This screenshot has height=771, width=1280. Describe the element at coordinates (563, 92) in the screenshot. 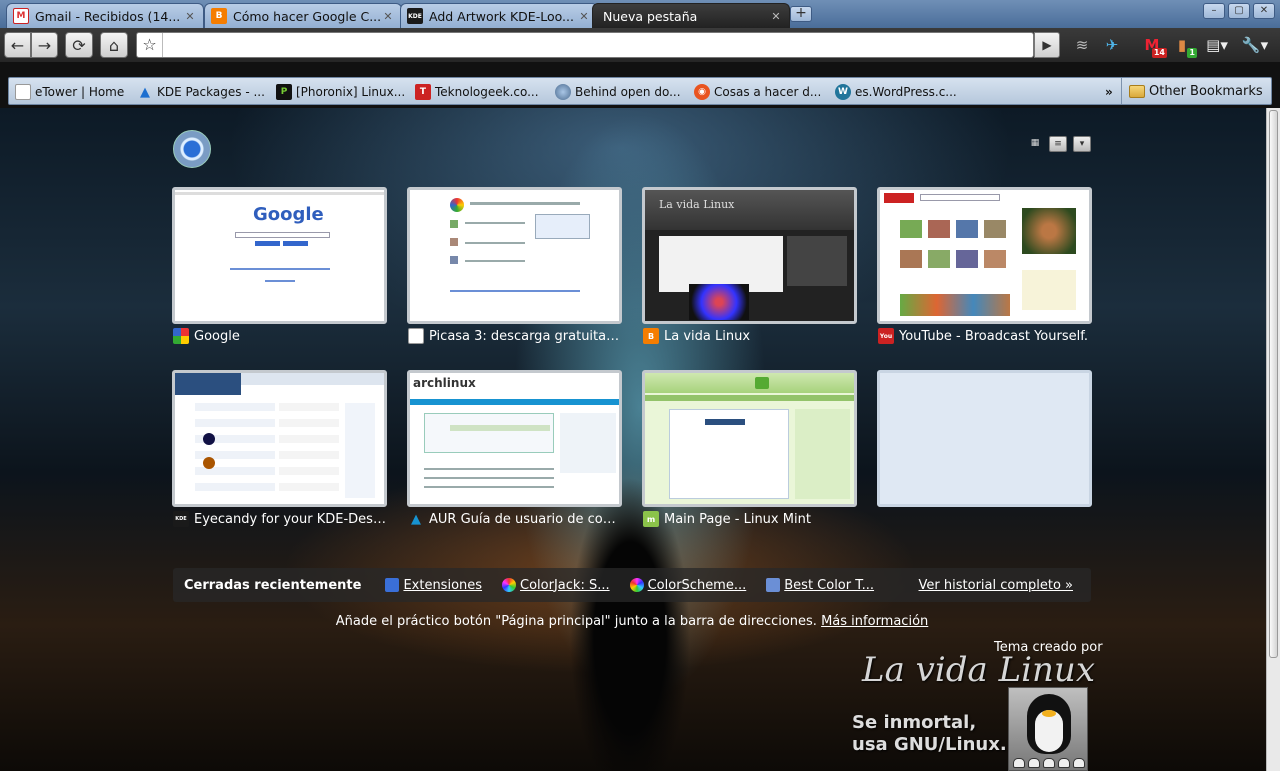

I see `globe-icon` at that location.